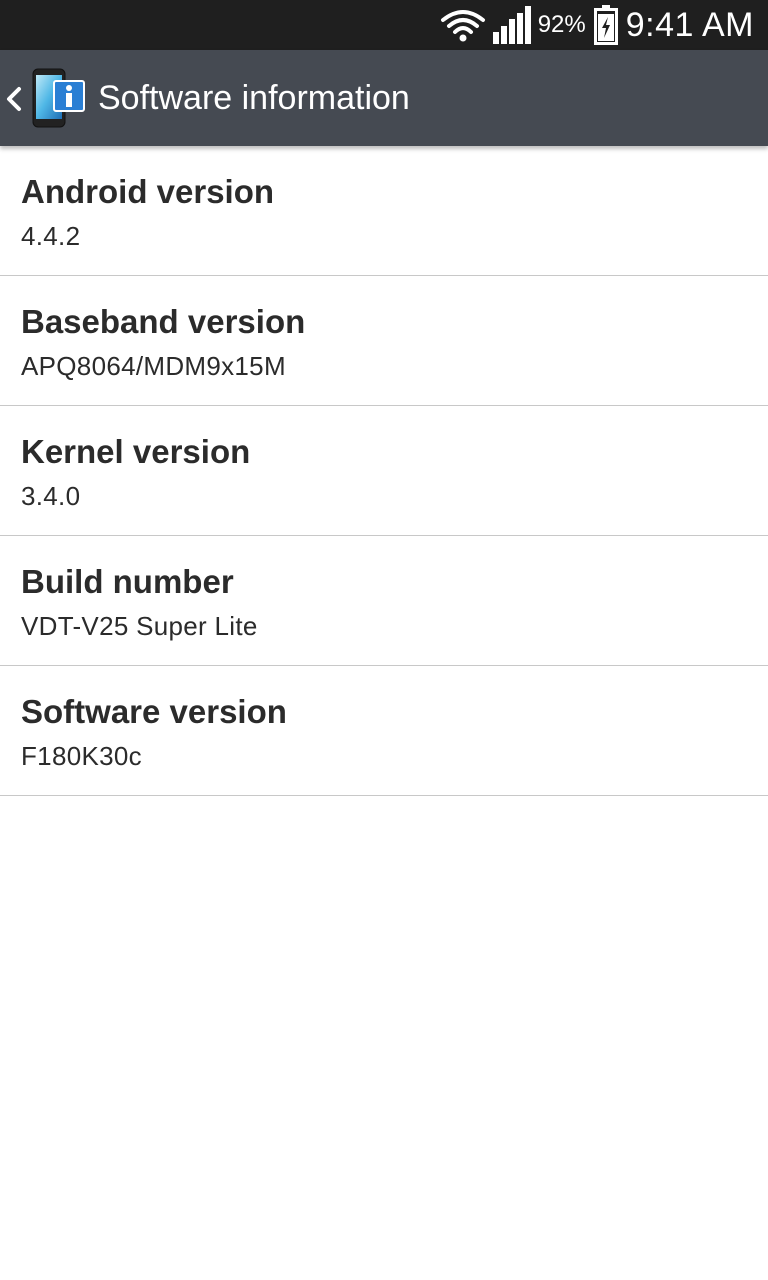  Describe the element at coordinates (154, 711) in the screenshot. I see `item-title: Software version` at that location.